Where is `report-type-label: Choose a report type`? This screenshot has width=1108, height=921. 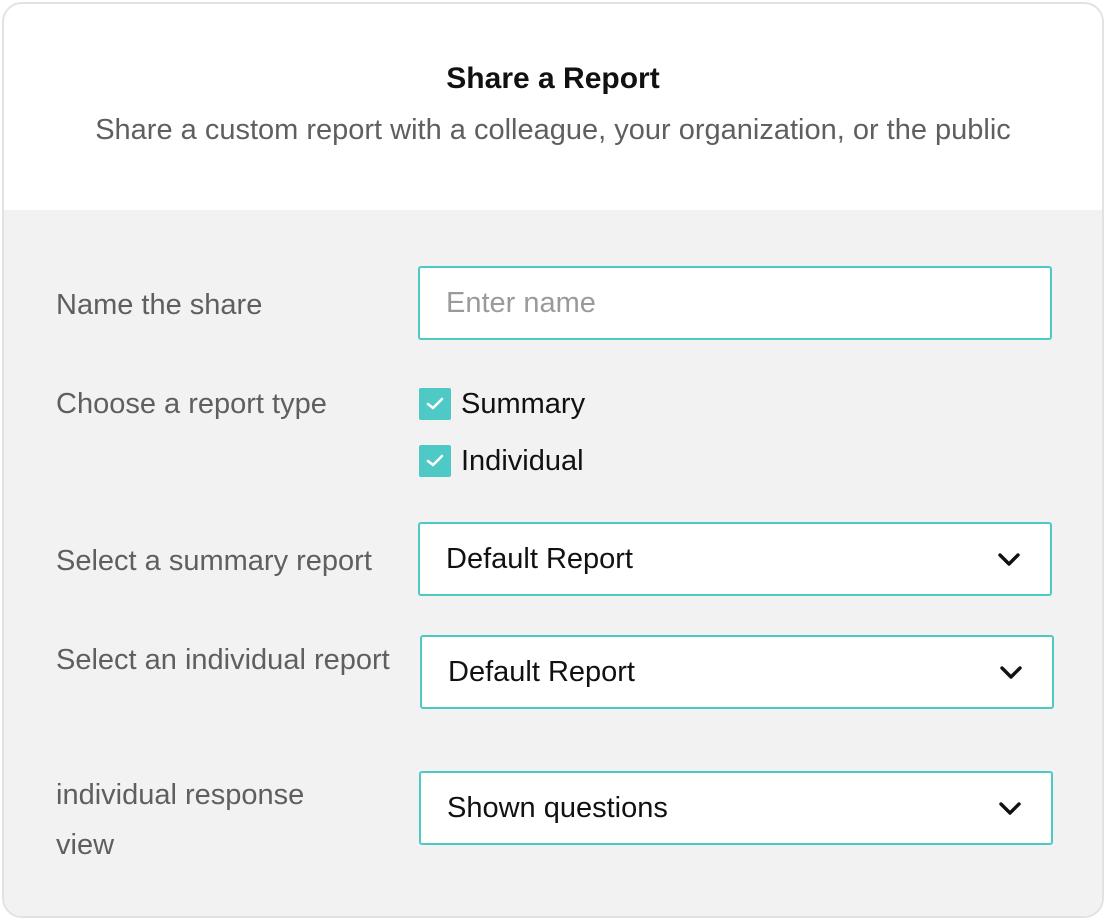 report-type-label: Choose a report type is located at coordinates (191, 404).